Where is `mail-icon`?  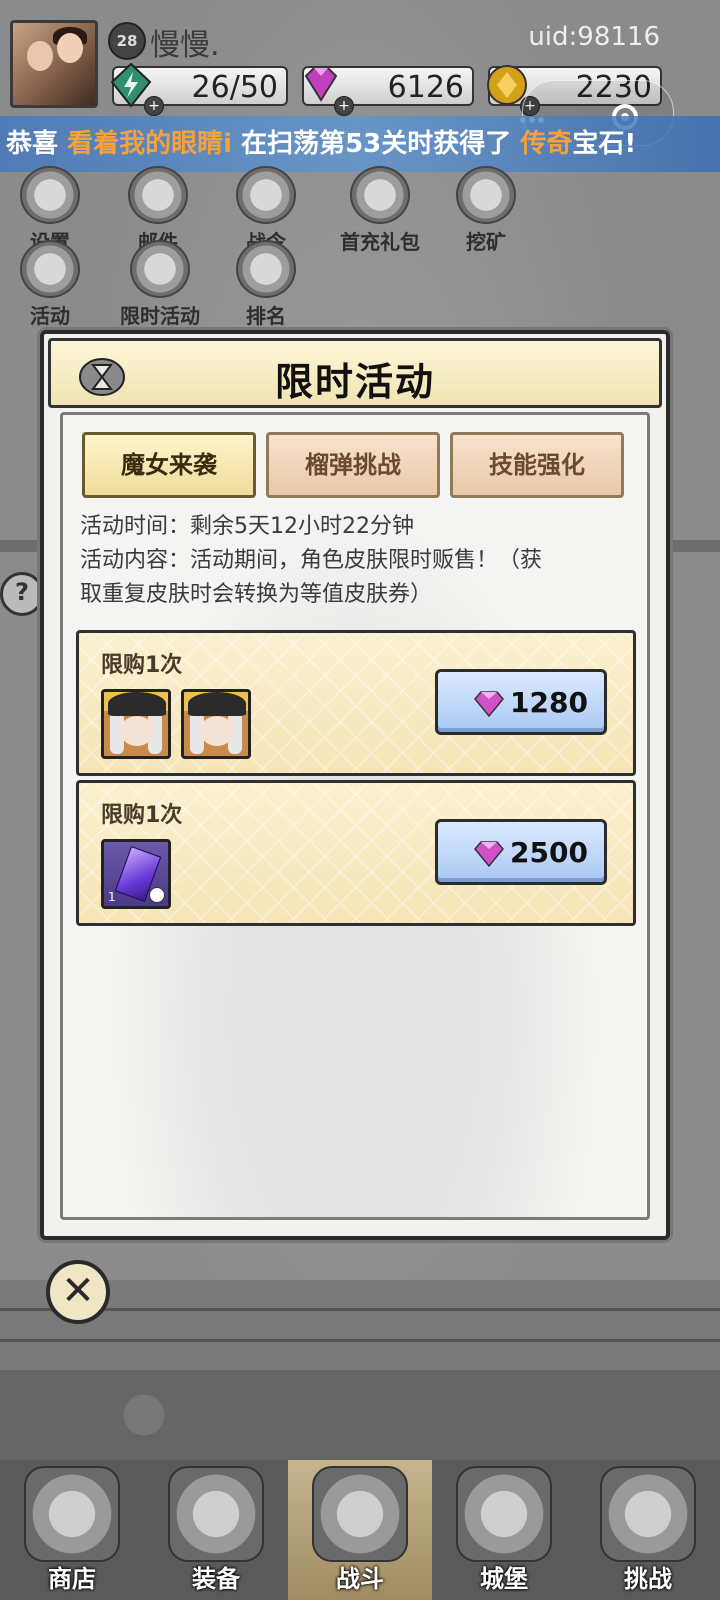
mail-icon is located at coordinates (158, 195).